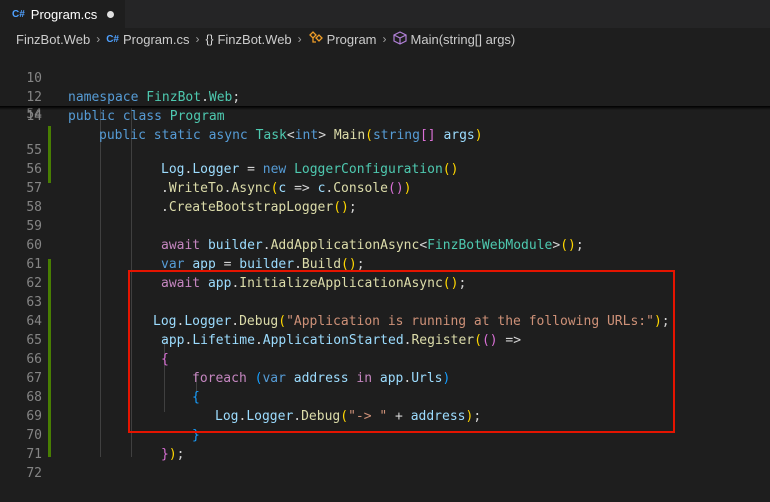 This screenshot has width=770, height=502. I want to click on method-cube-icon, so click(399, 39).